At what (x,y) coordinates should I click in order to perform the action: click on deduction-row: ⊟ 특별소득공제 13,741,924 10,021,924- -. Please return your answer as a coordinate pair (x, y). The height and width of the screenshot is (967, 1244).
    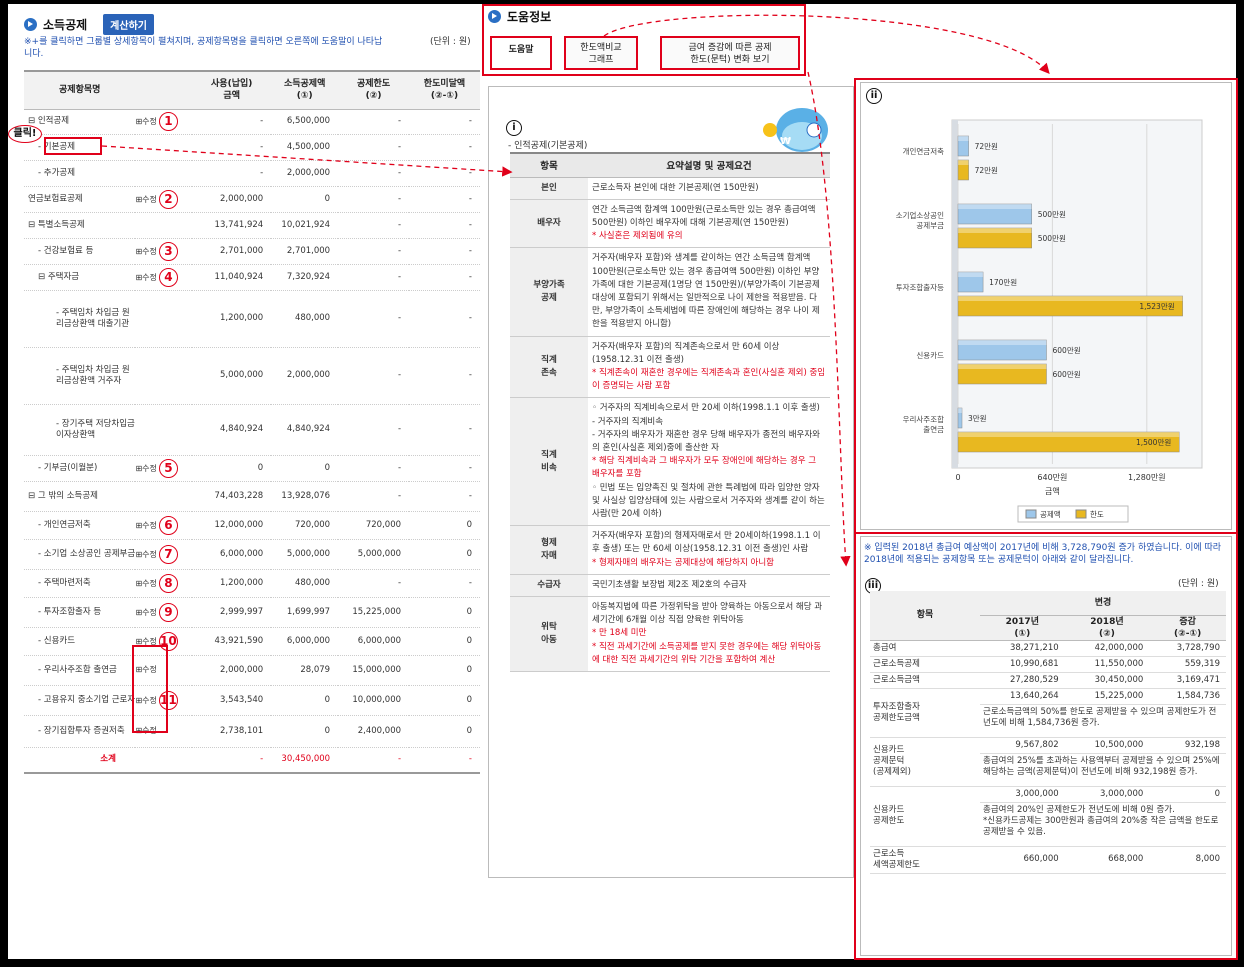
    Looking at the image, I should click on (252, 225).